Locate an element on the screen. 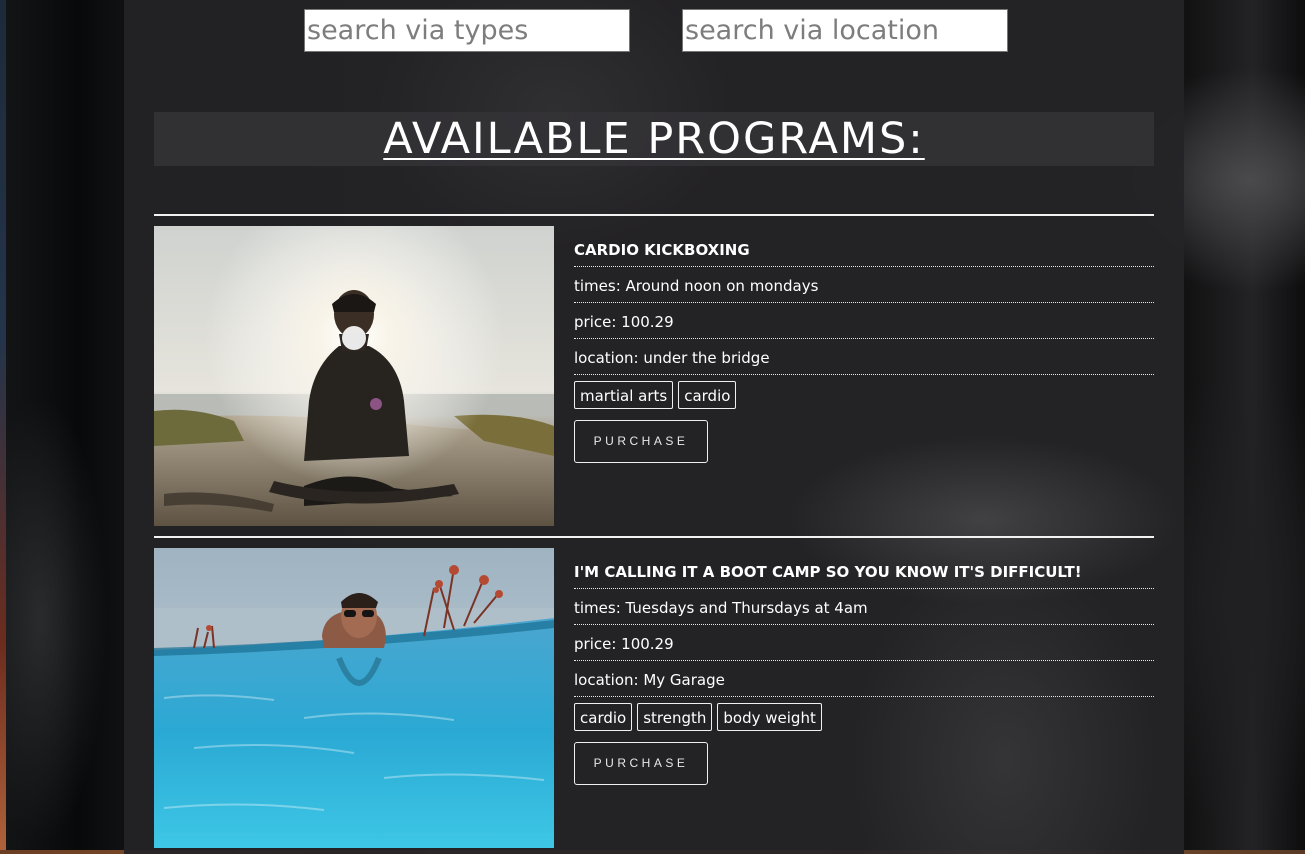  program-times: times: Around noon on mondays is located at coordinates (864, 290).